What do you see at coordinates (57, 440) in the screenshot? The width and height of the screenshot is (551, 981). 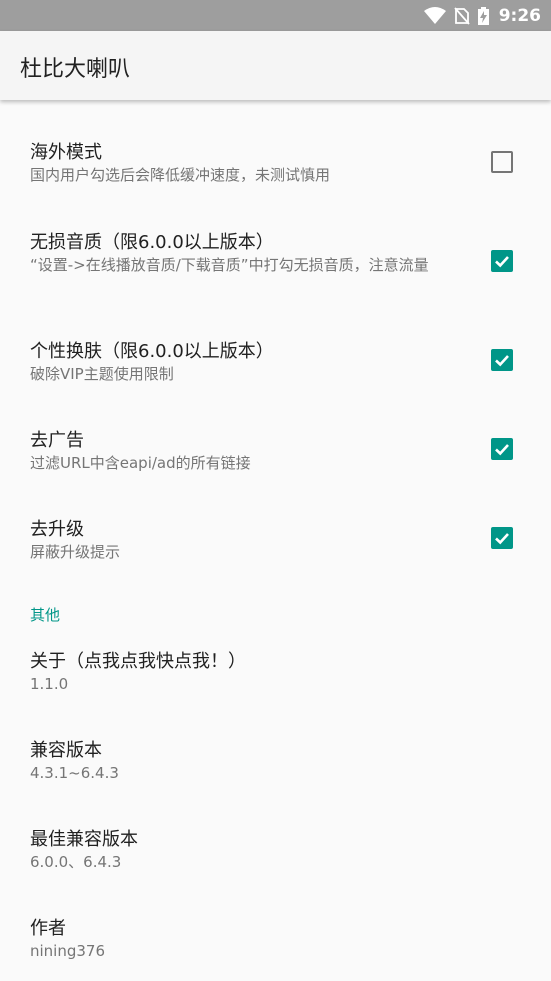 I see `pref-title: 去广告` at bounding box center [57, 440].